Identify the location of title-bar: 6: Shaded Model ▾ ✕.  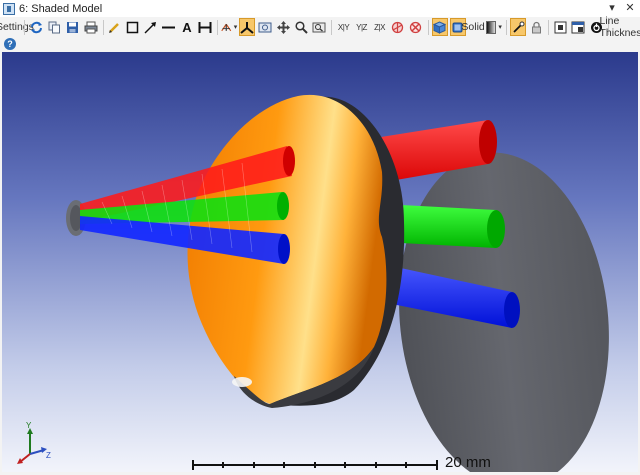
(320, 9).